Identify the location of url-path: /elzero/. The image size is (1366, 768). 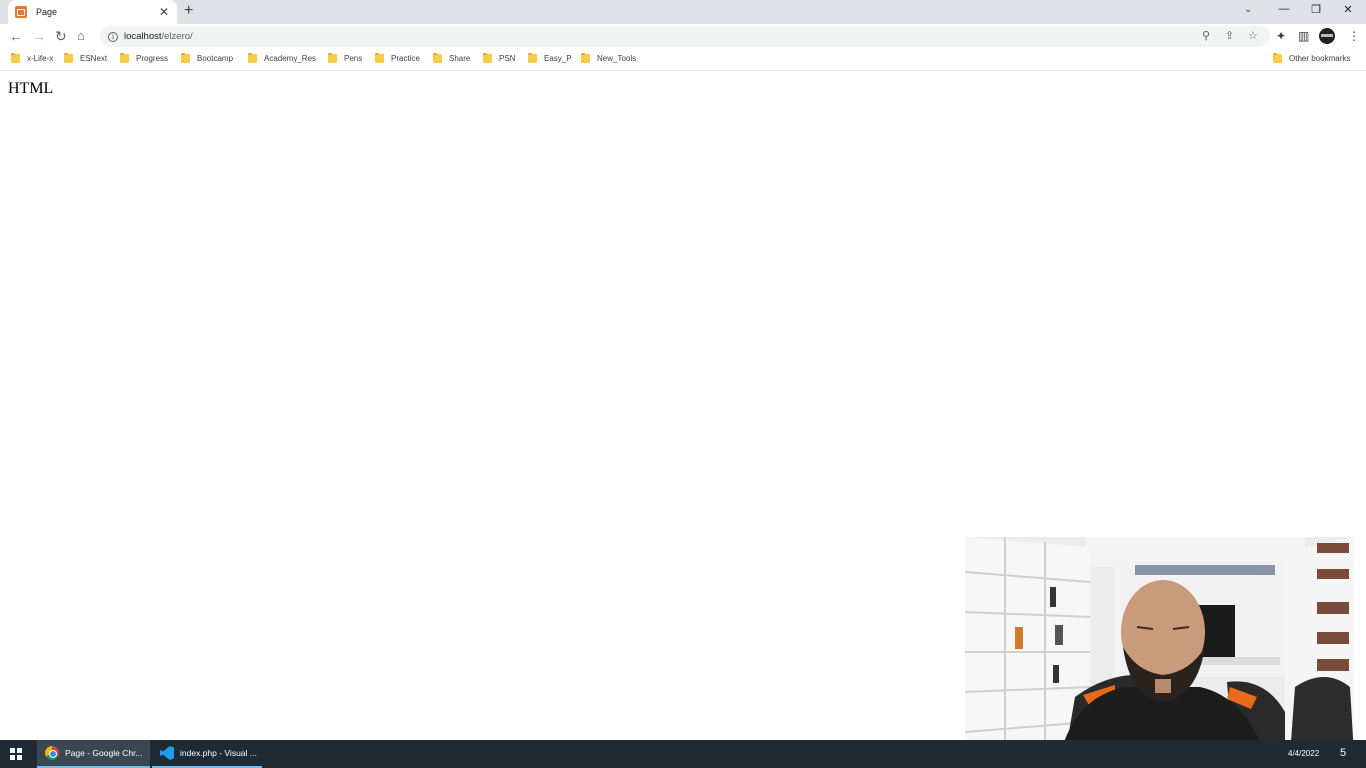
(177, 36).